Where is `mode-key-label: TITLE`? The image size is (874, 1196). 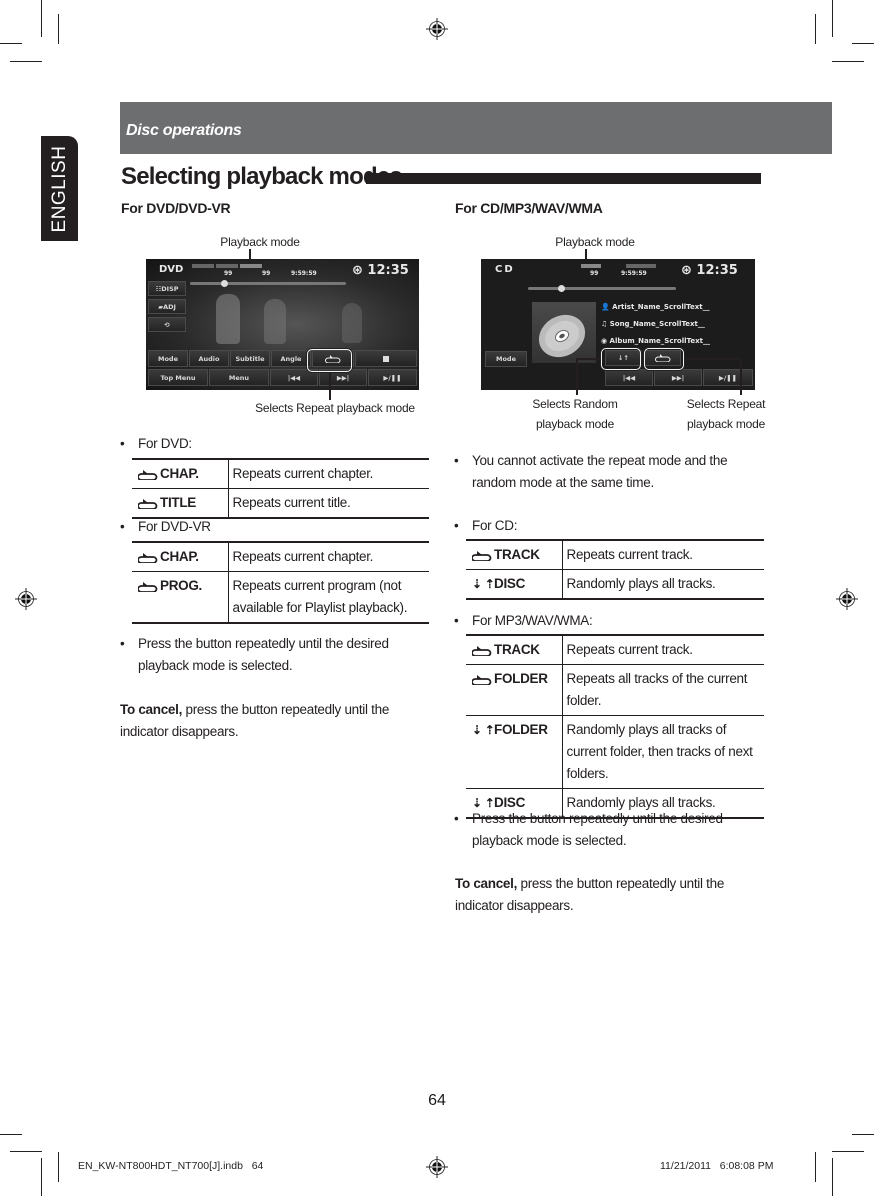 mode-key-label: TITLE is located at coordinates (178, 502).